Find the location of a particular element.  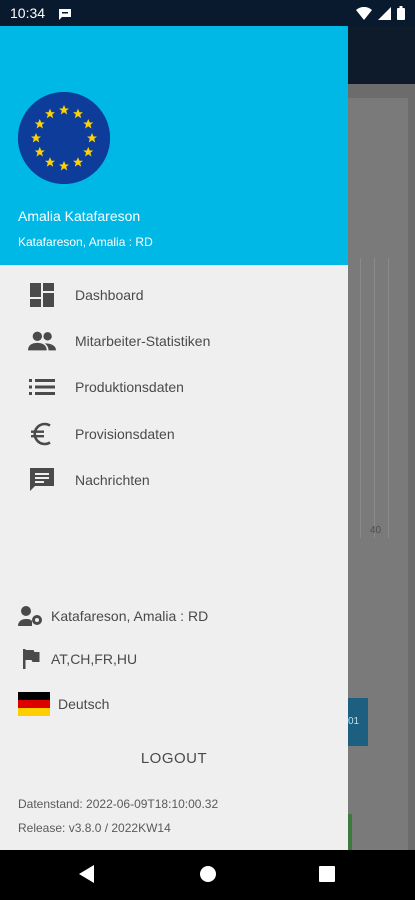

wifi-icon is located at coordinates (364, 15).